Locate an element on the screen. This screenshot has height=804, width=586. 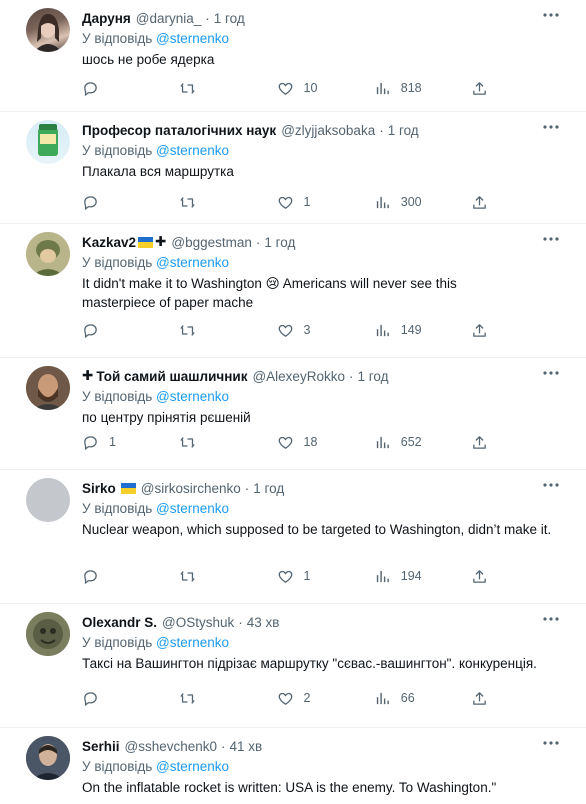
views-button: 300 is located at coordinates (414, 202).